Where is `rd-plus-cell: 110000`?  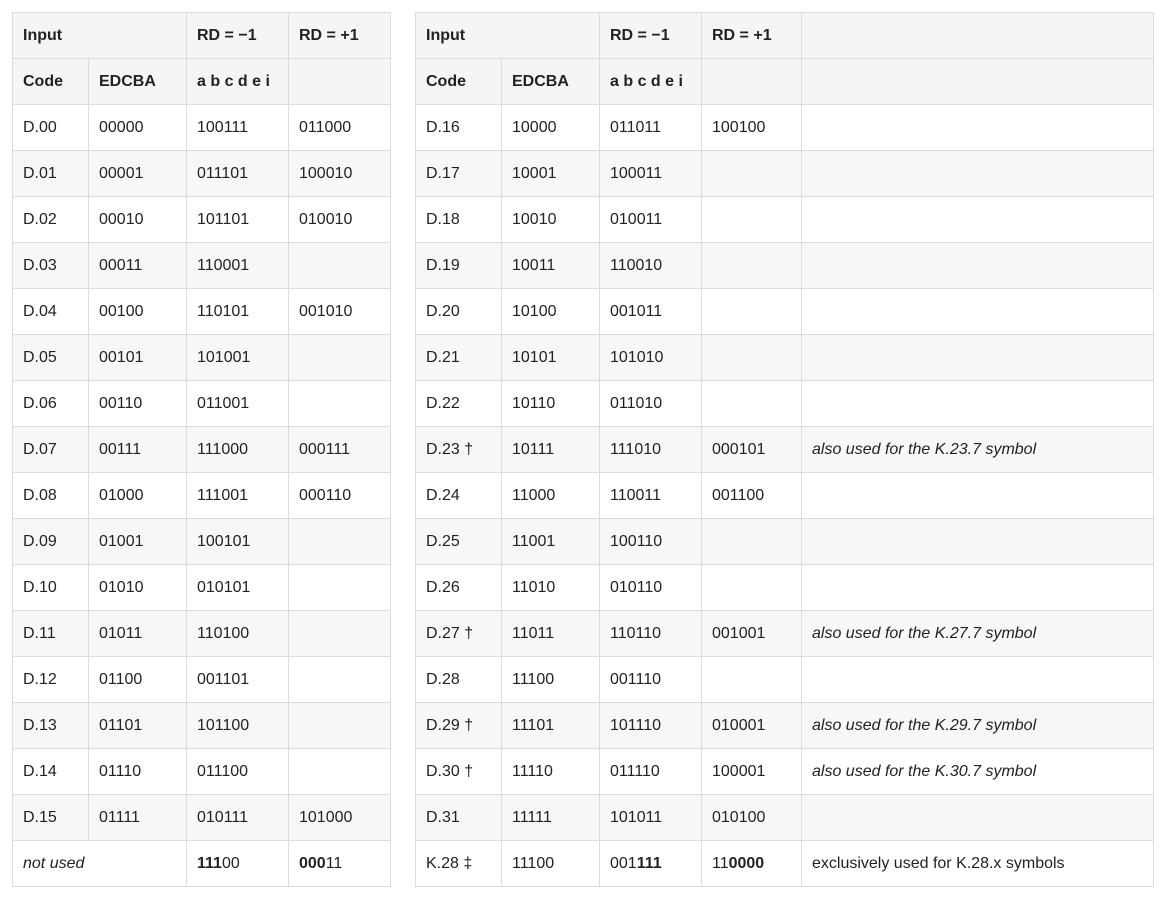
rd-plus-cell: 110000 is located at coordinates (751, 863).